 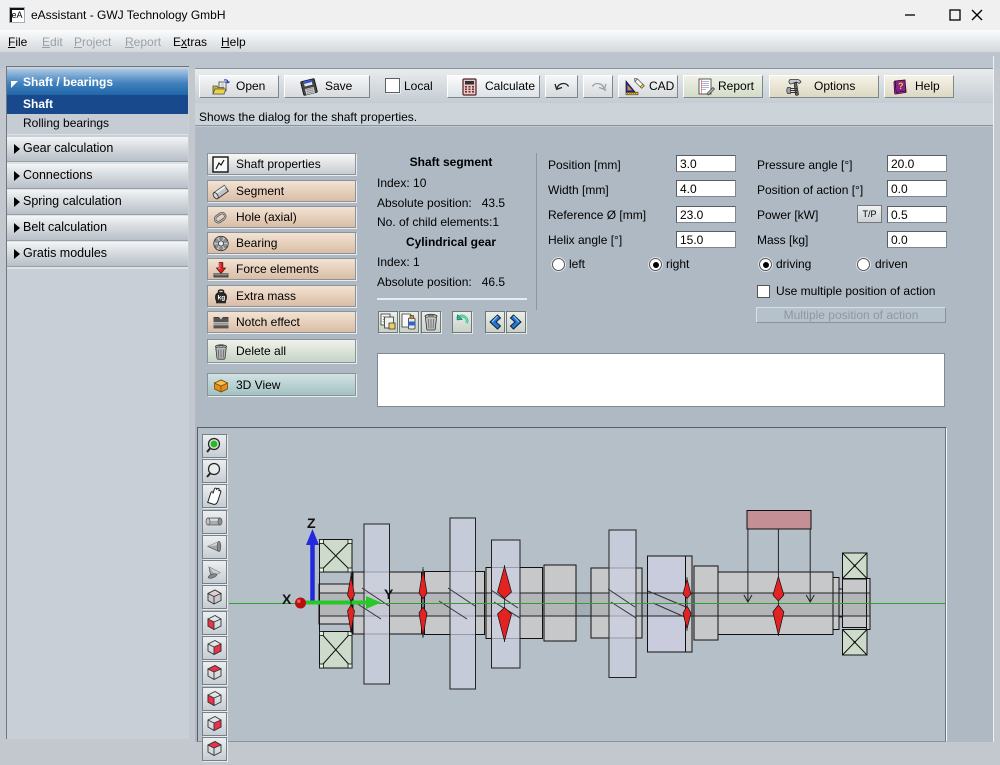 I want to click on svg-text: kg, so click(x=222, y=298).